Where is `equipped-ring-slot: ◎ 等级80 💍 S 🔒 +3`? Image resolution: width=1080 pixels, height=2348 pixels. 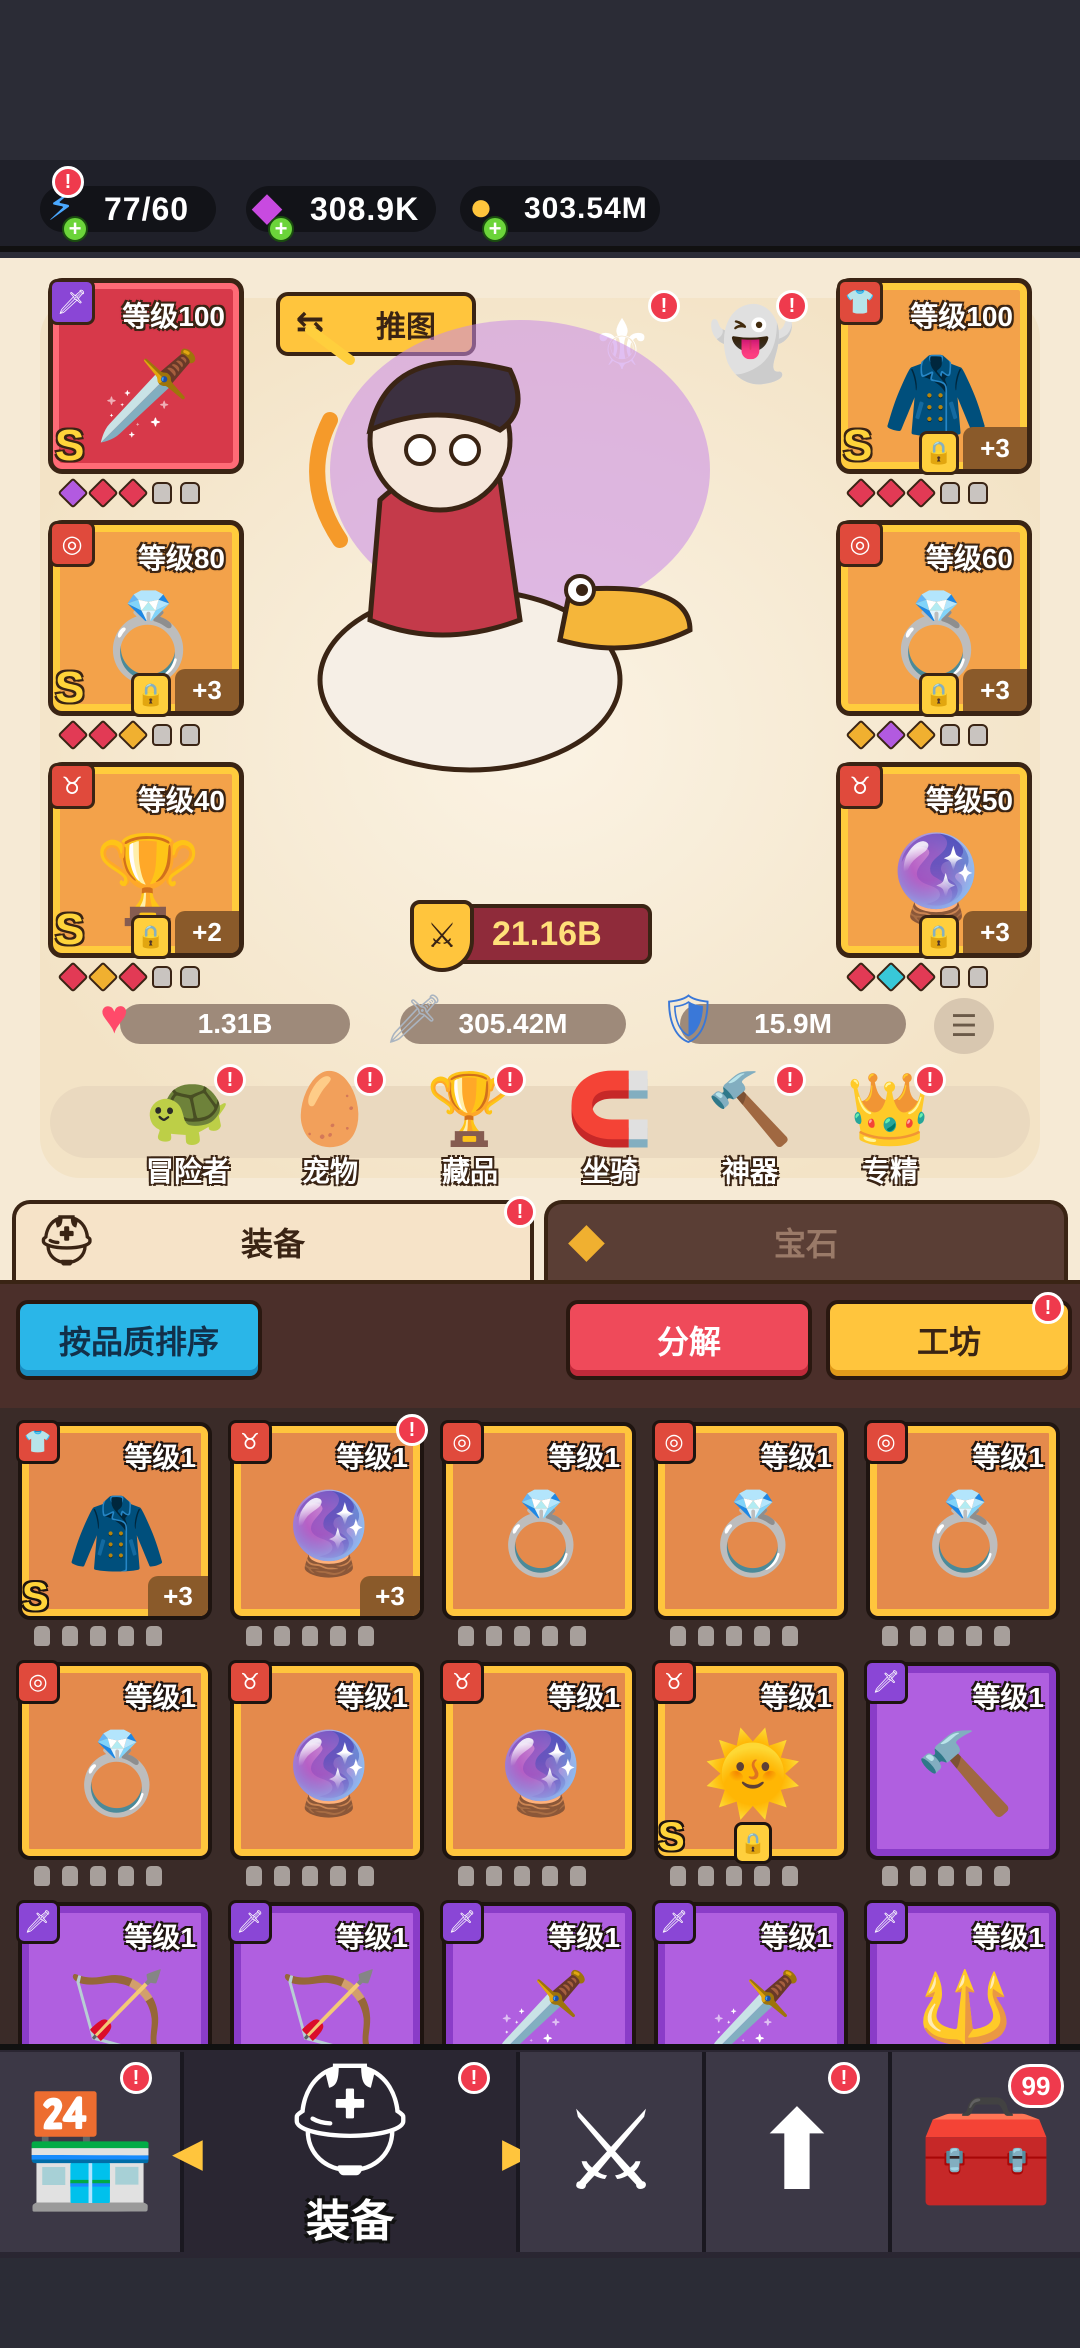 equipped-ring-slot: ◎ 等级80 💍 S 🔒 +3 is located at coordinates (146, 618).